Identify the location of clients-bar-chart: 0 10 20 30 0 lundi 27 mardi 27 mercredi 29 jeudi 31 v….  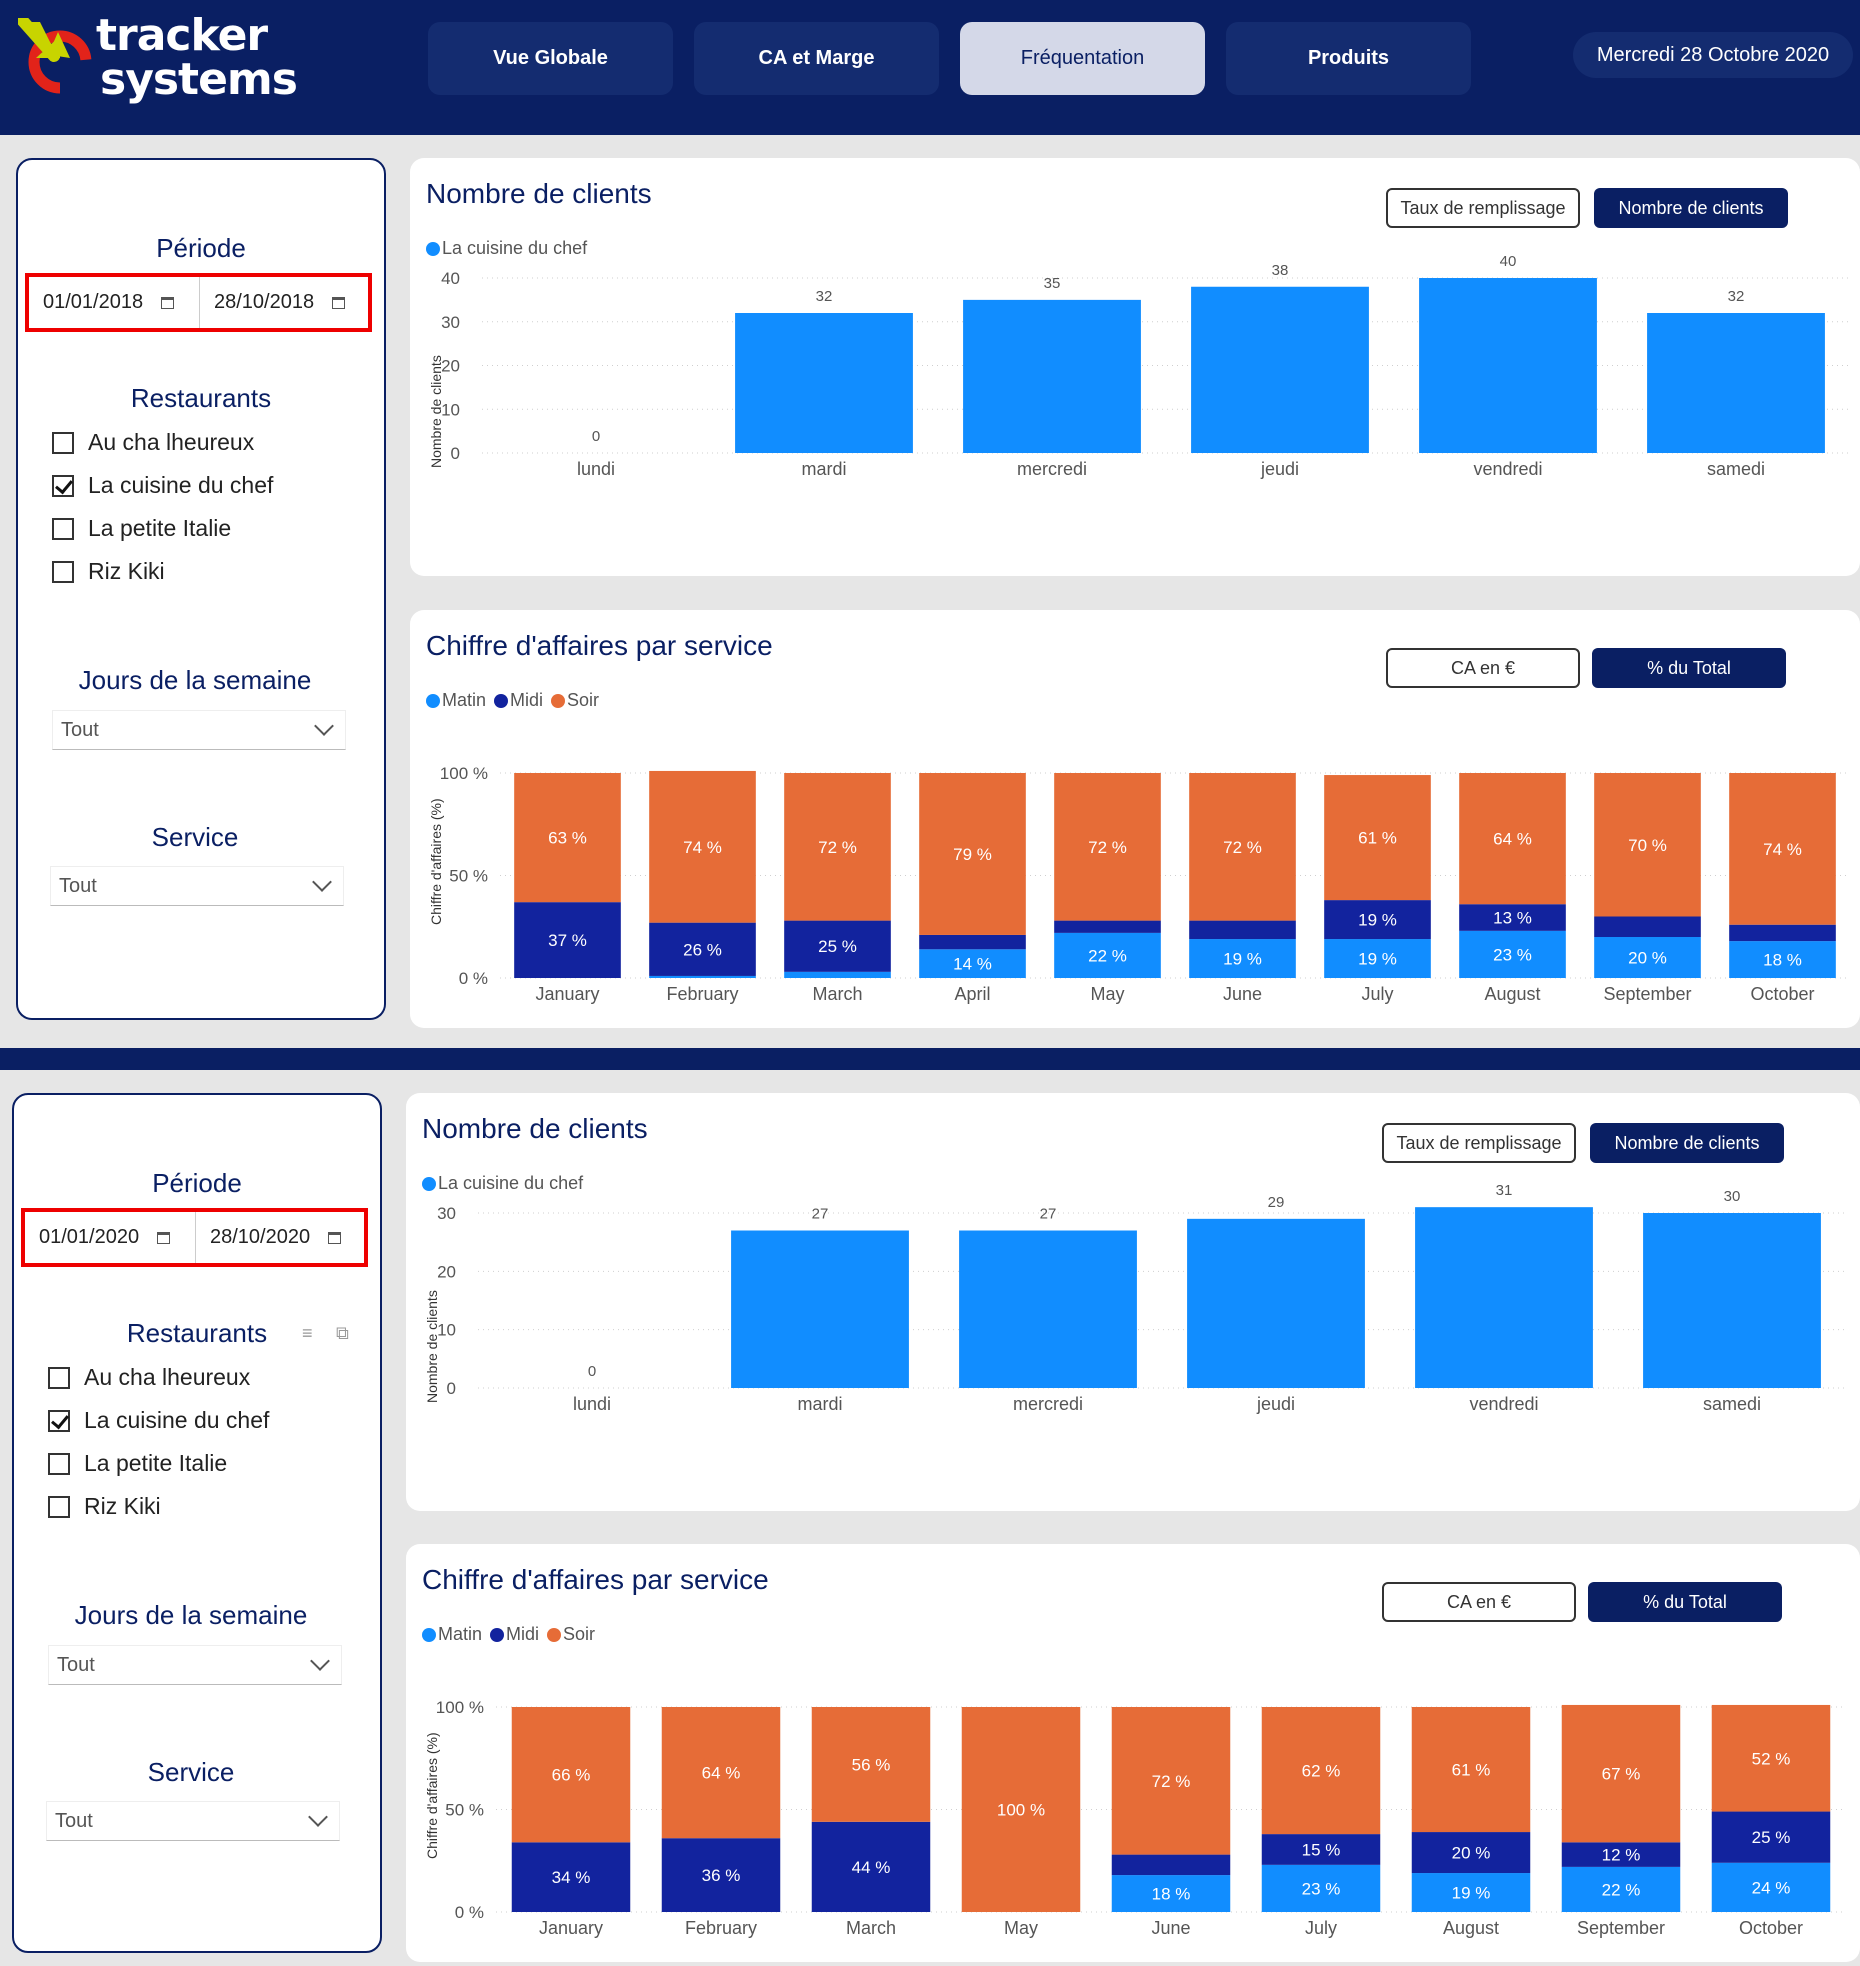
(1141, 1298).